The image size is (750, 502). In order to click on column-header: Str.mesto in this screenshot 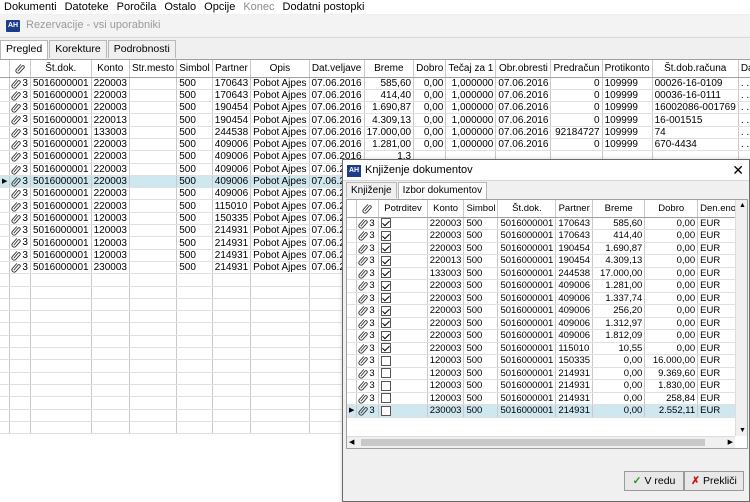, I will do `click(153, 69)`.